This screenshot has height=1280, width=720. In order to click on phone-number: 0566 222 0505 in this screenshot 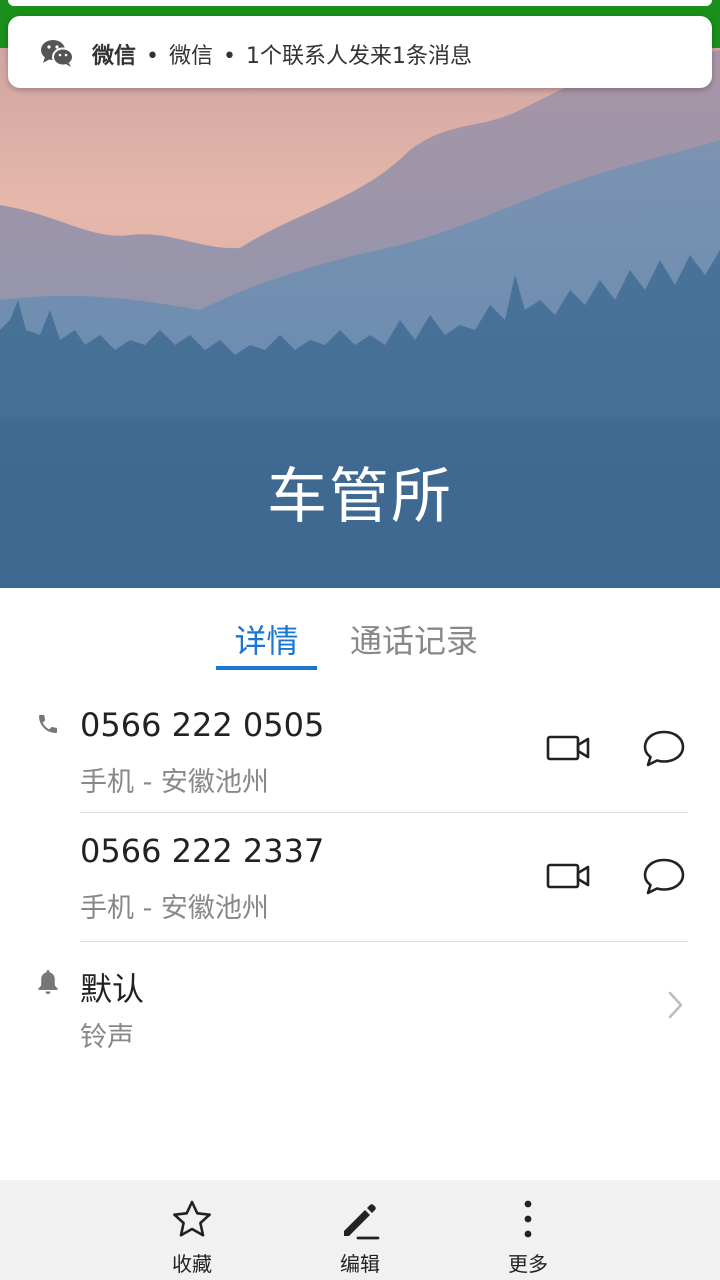, I will do `click(202, 725)`.